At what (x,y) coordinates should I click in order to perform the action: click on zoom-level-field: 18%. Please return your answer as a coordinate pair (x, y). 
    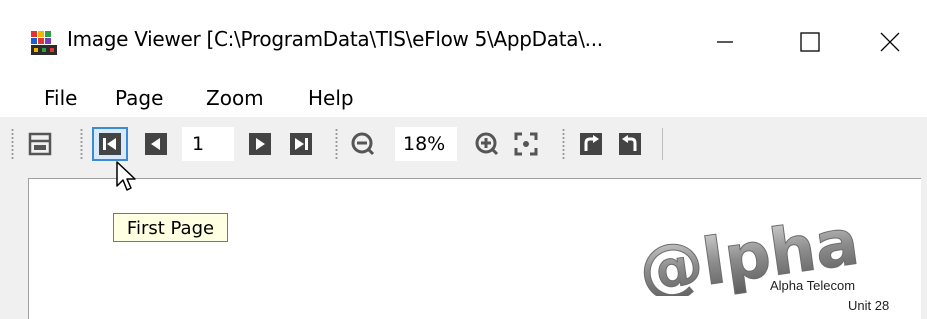
    Looking at the image, I should click on (426, 144).